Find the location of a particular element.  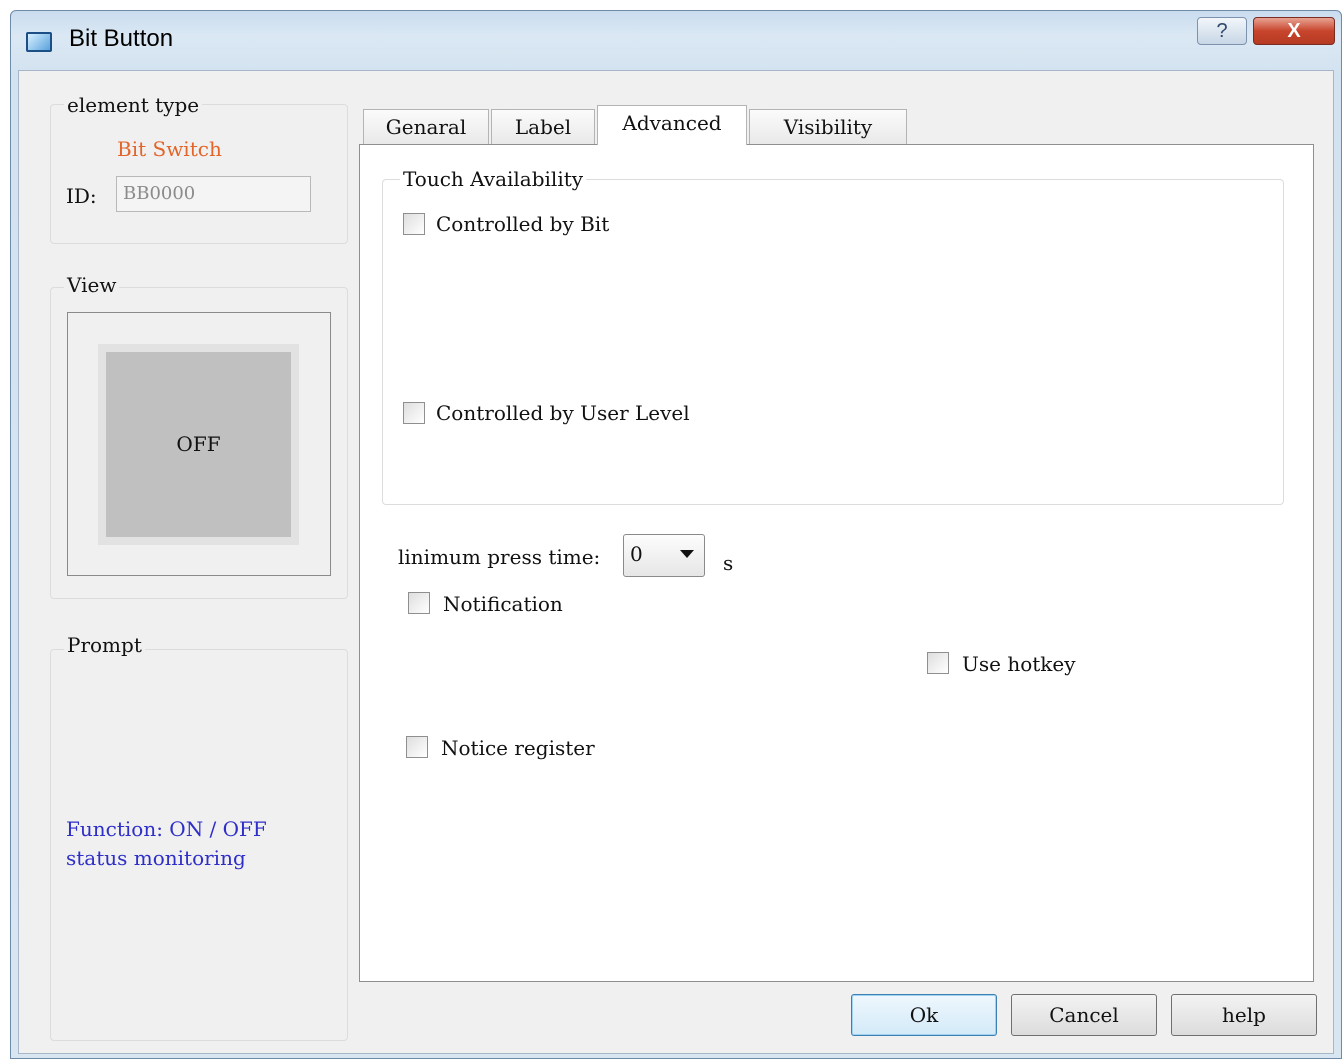

preview-button-text: OFF is located at coordinates (198, 444).